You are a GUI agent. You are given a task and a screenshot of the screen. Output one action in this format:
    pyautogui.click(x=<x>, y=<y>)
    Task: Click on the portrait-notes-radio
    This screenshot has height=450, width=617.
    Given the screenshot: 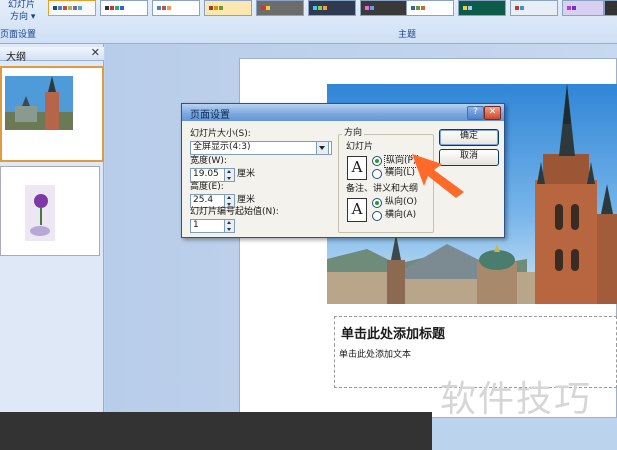 What is the action you would take?
    pyautogui.click(x=377, y=203)
    